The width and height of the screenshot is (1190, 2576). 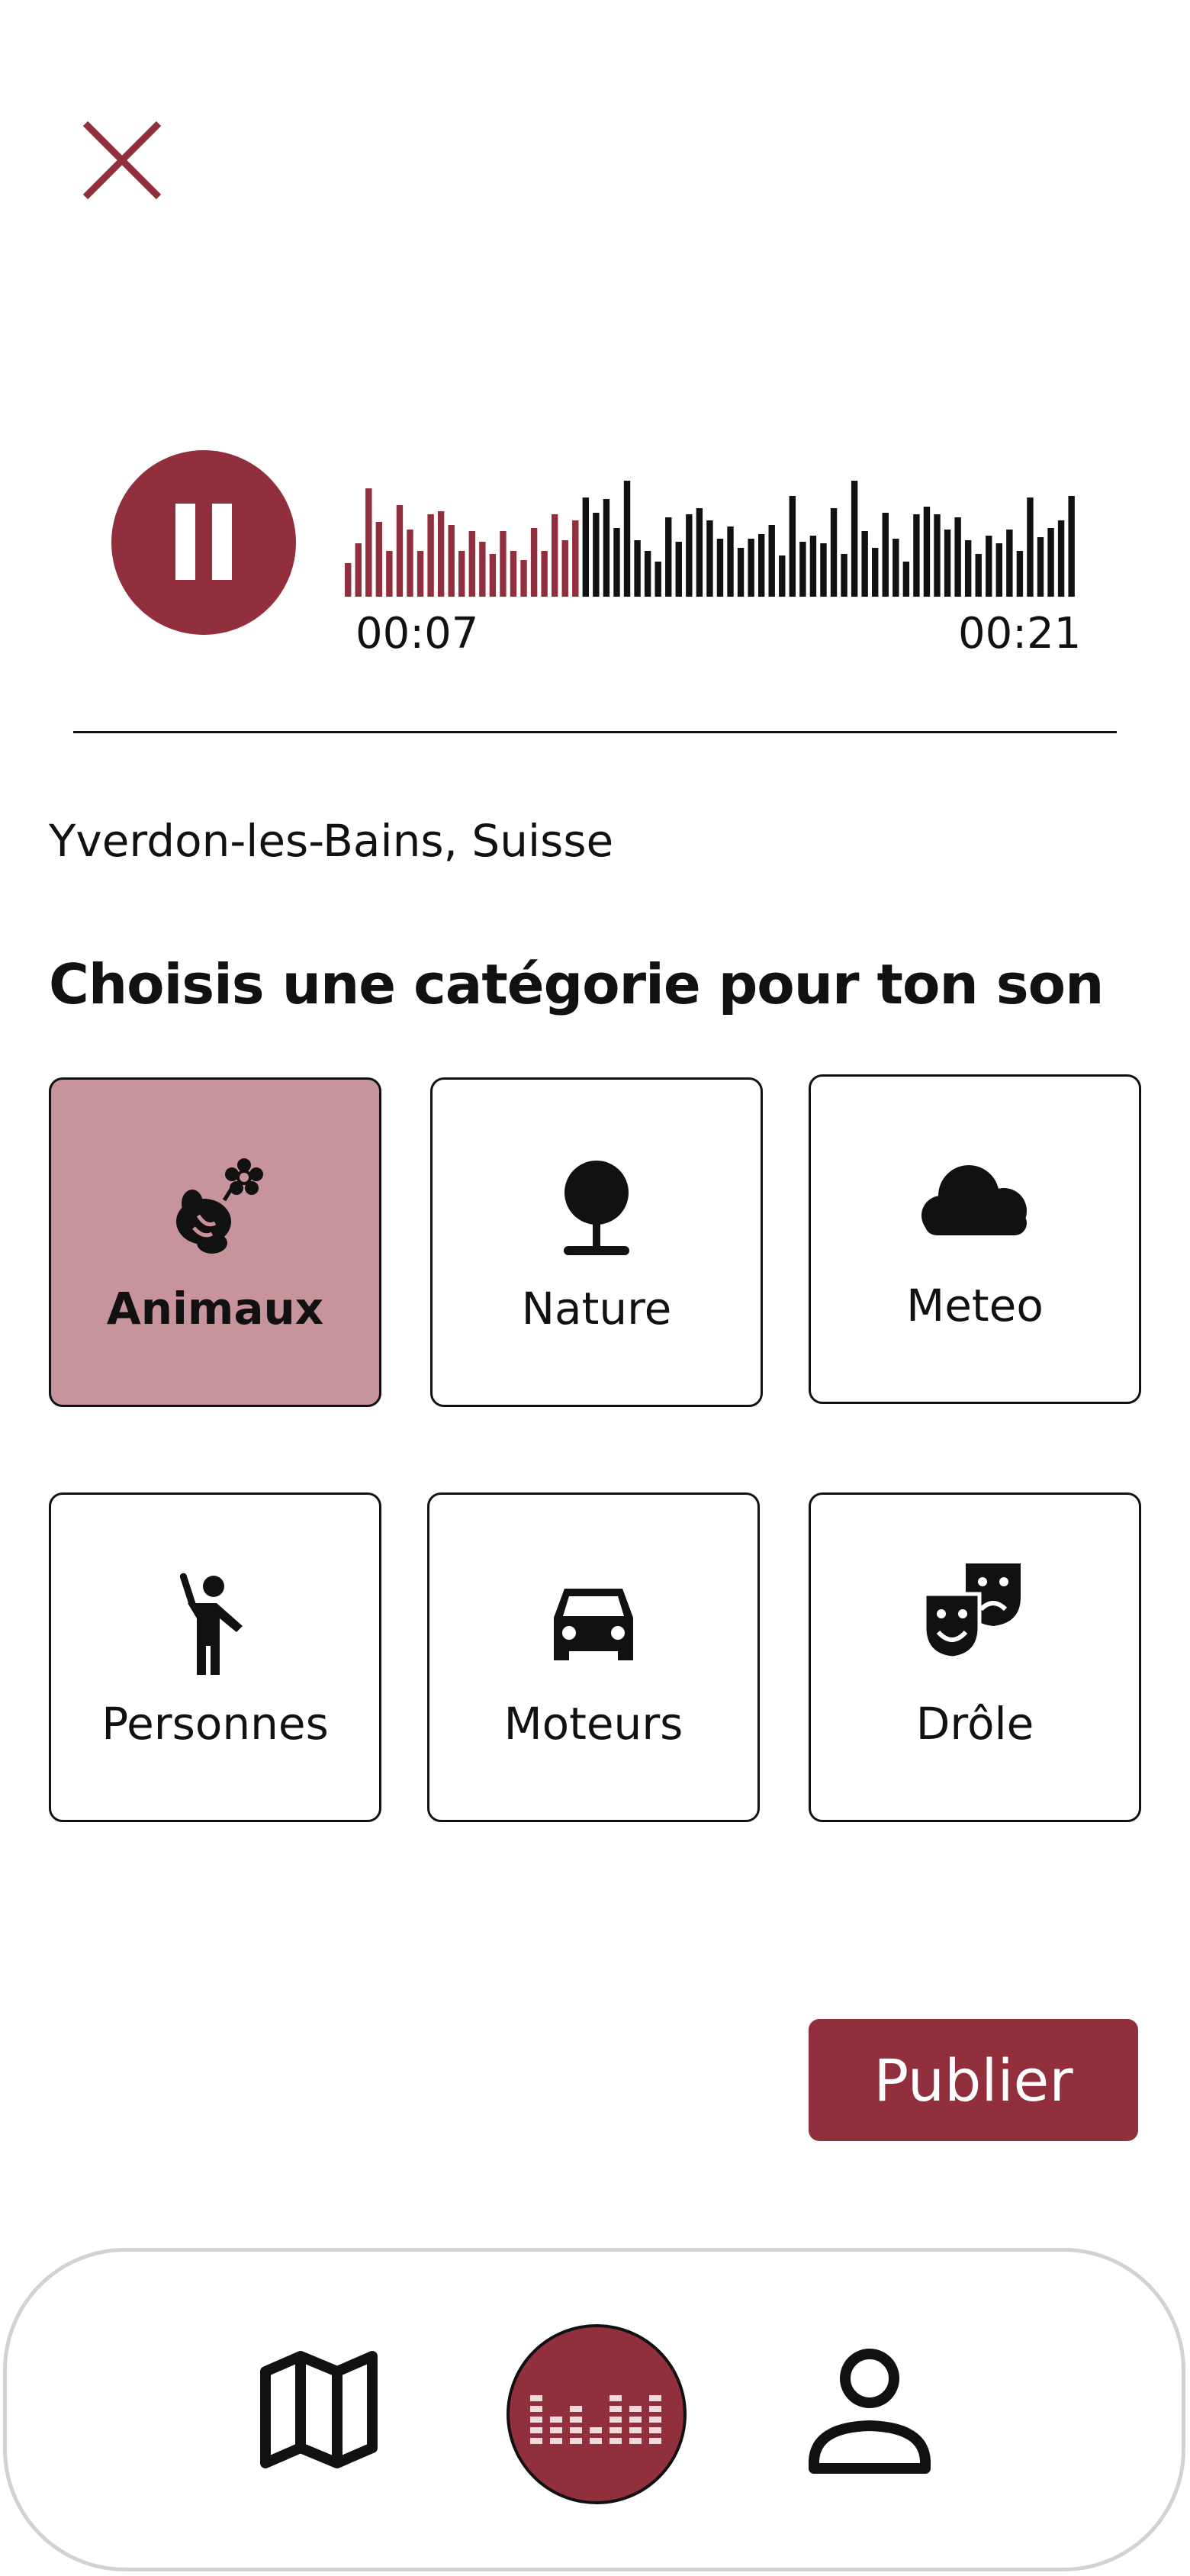 What do you see at coordinates (975, 1305) in the screenshot?
I see `category-label: Meteo` at bounding box center [975, 1305].